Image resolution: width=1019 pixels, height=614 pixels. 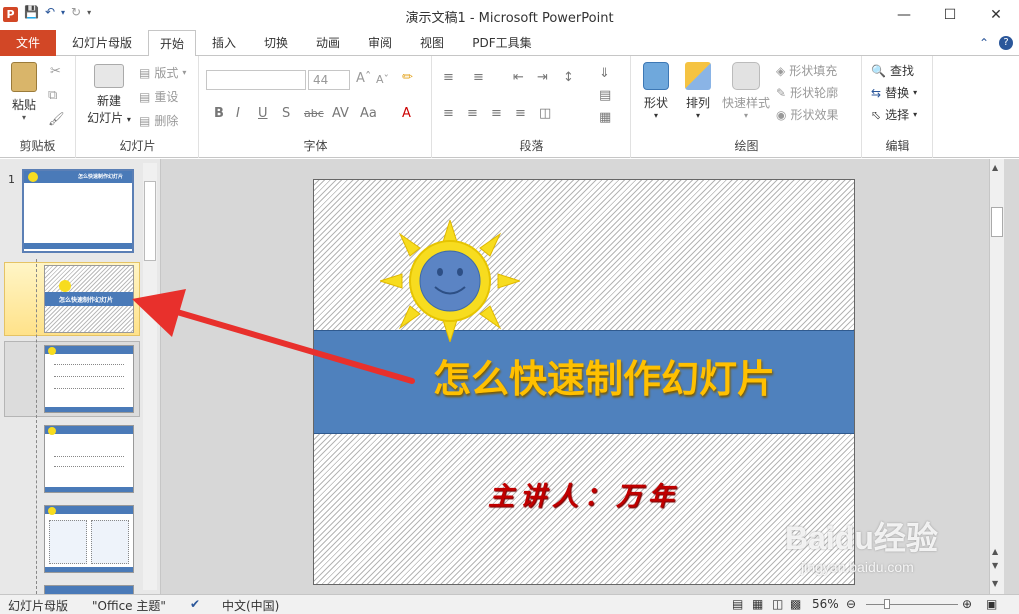 What do you see at coordinates (807, 92) in the screenshot?
I see `shape-outline-button: ✎ 形状轮廓` at bounding box center [807, 92].